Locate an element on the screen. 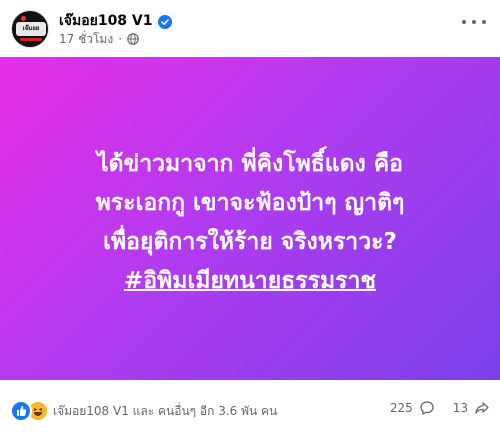 The height and width of the screenshot is (438, 500). verified-badge-icon is located at coordinates (164, 21).